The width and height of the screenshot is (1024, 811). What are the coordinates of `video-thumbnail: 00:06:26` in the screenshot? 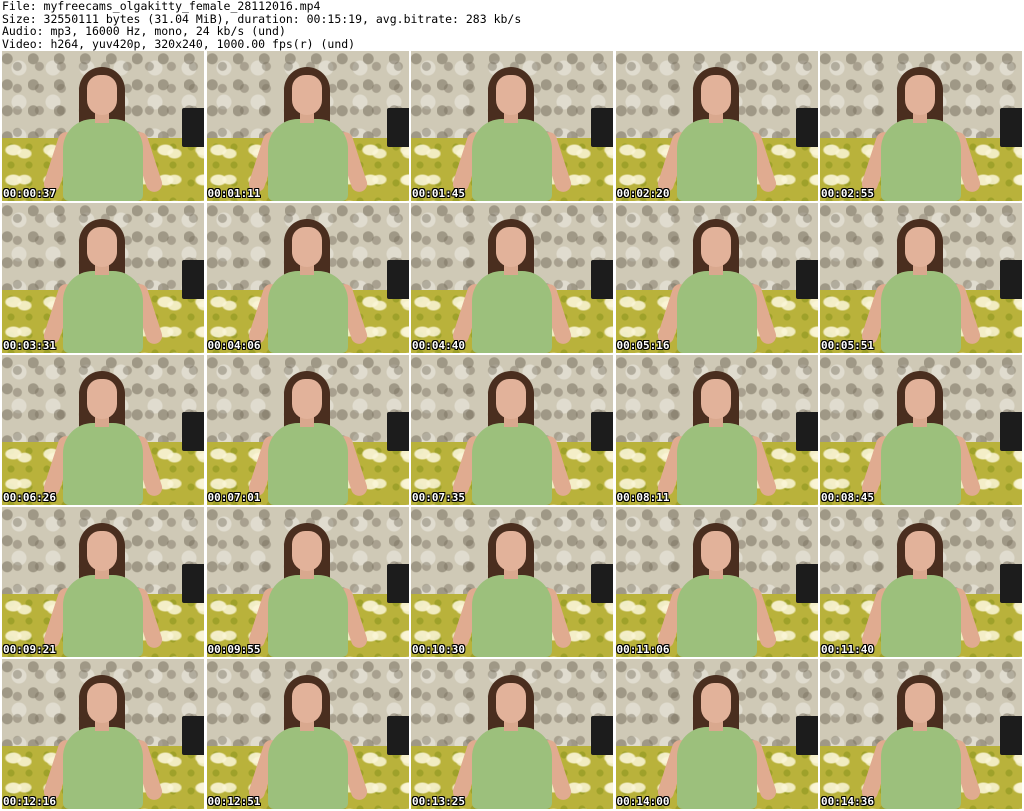 It's located at (103, 430).